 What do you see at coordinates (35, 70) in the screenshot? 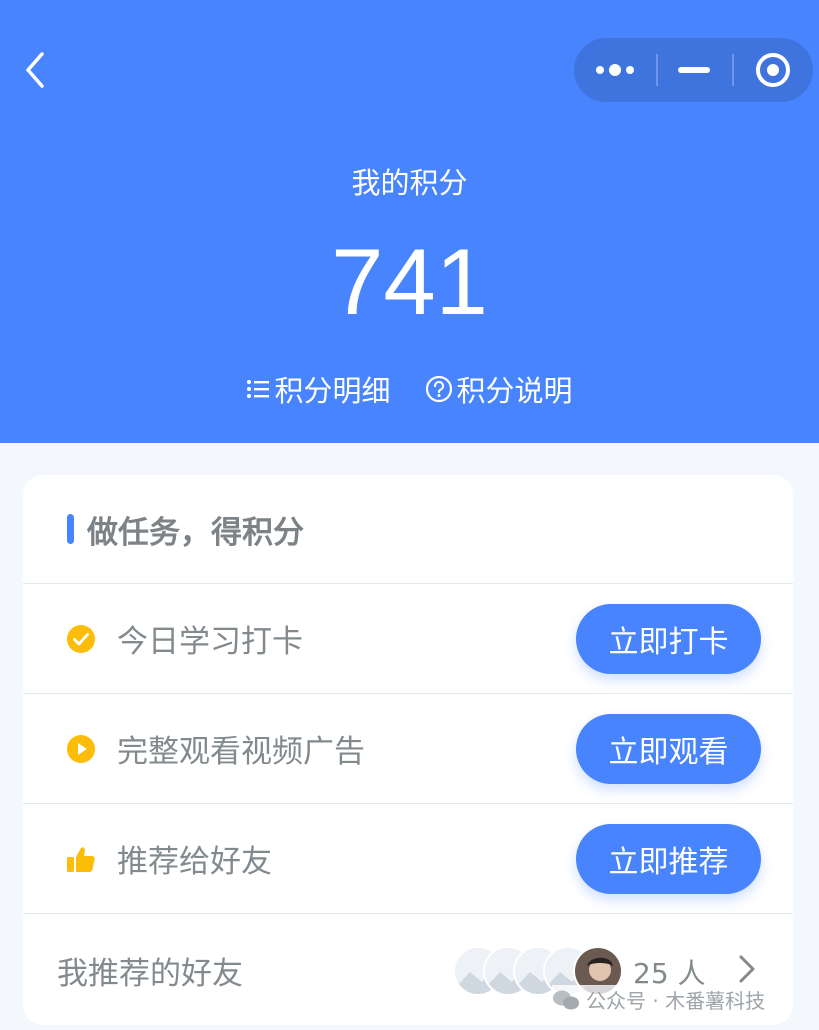
I see `chevron-left-icon` at bounding box center [35, 70].